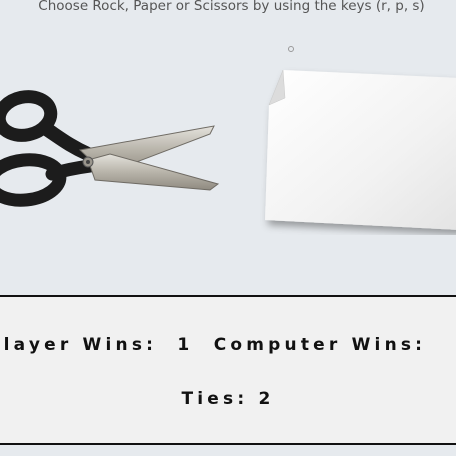  What do you see at coordinates (291, 49) in the screenshot?
I see `small-dot` at bounding box center [291, 49].